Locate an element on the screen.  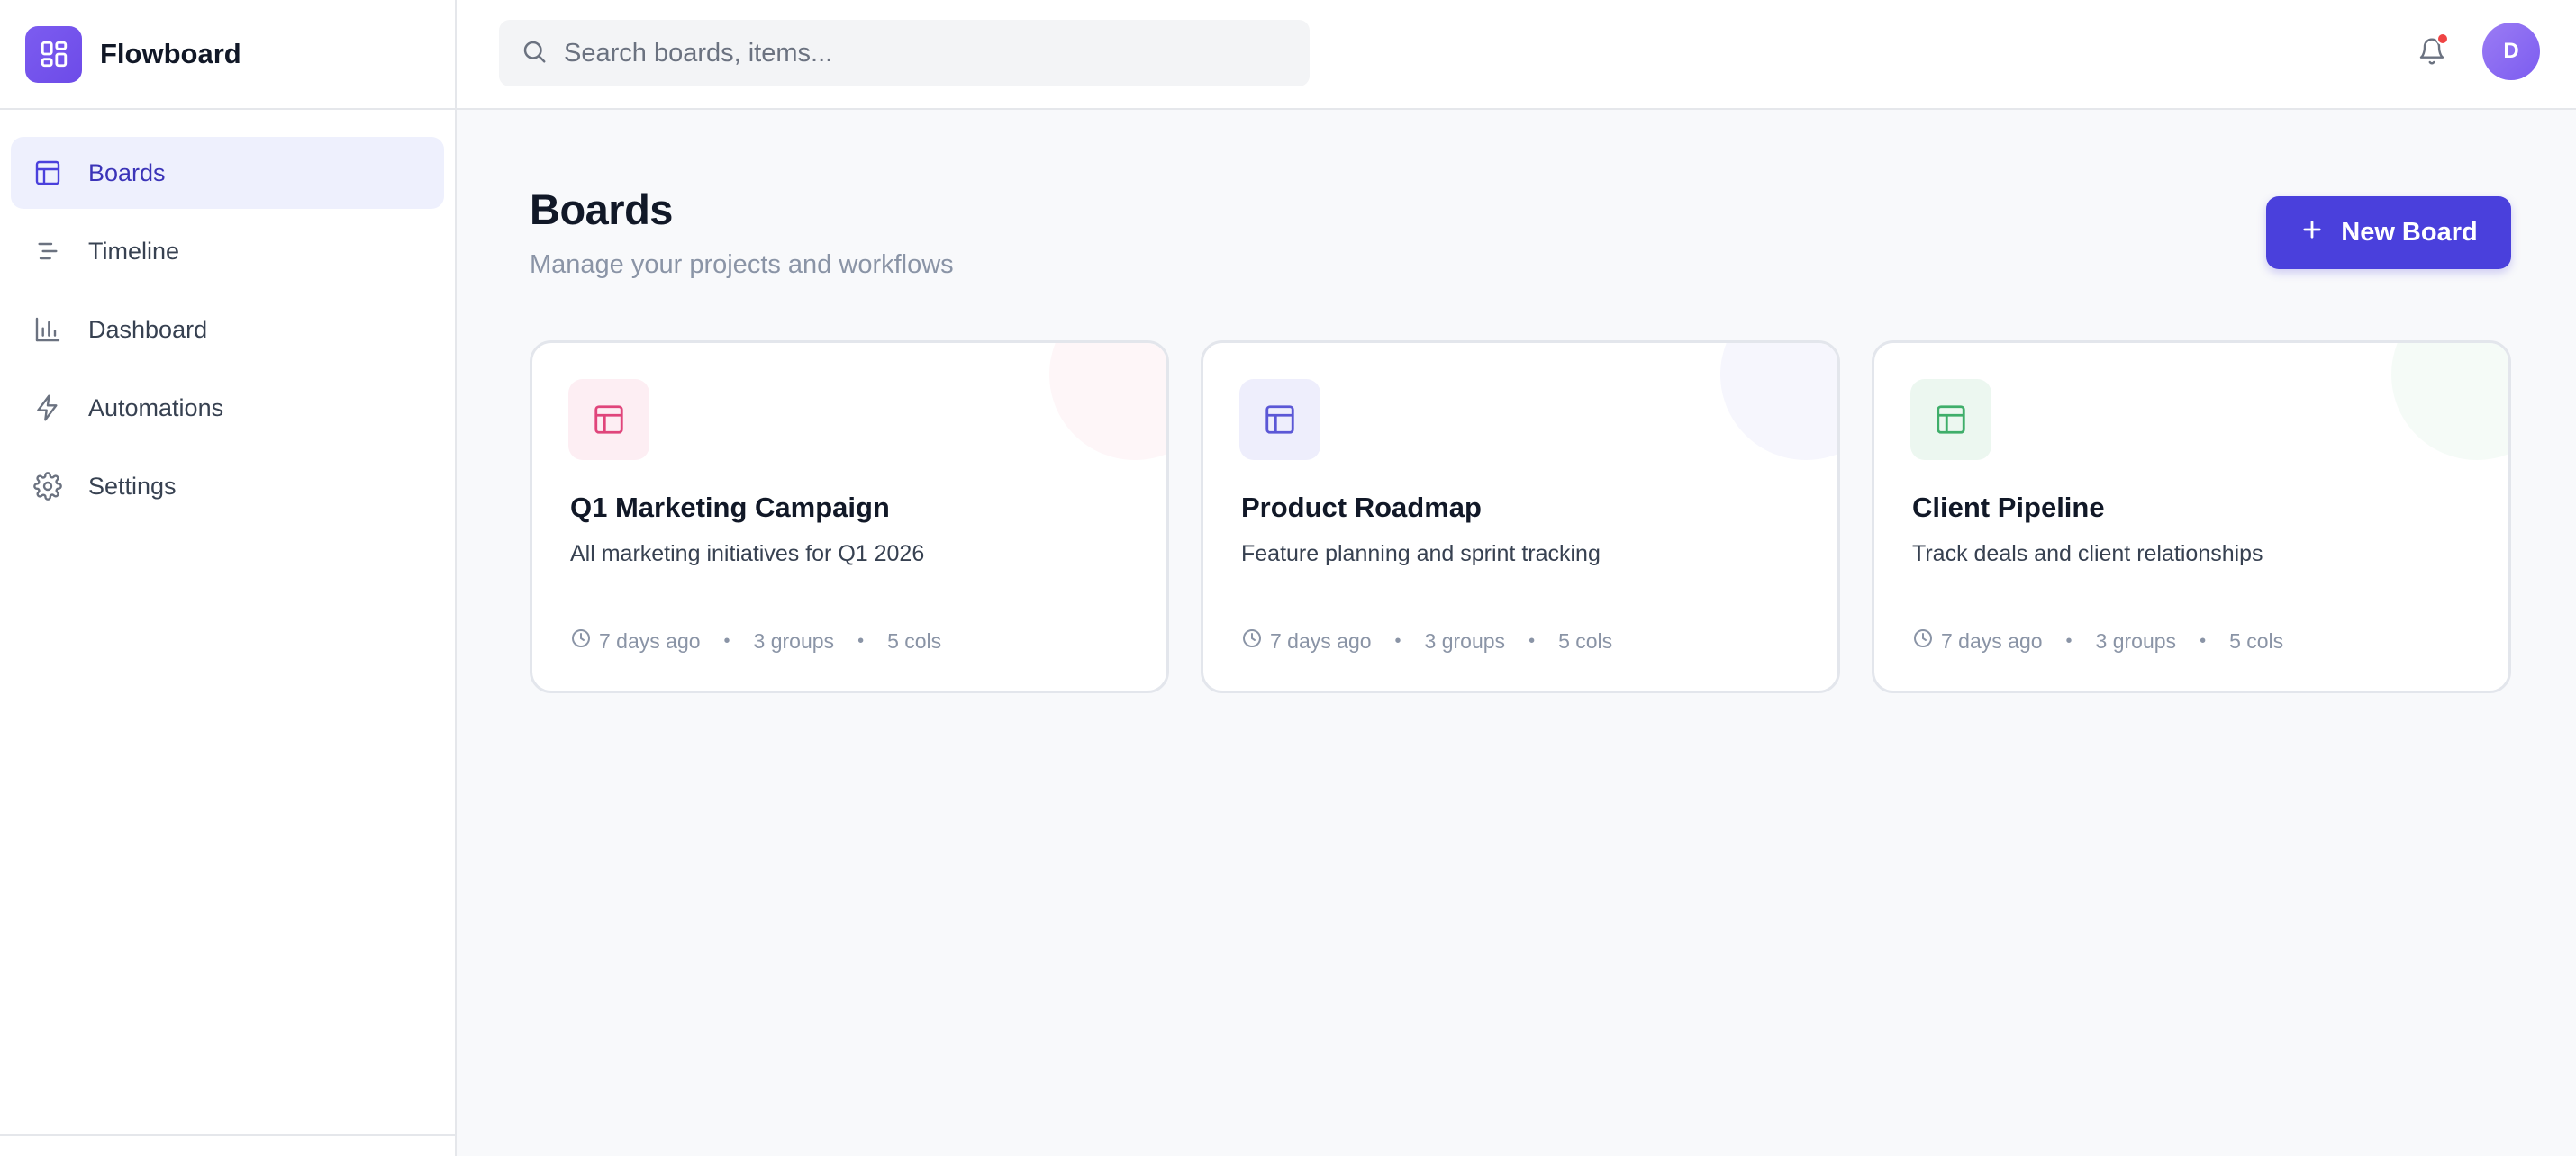
search-input is located at coordinates (924, 53).